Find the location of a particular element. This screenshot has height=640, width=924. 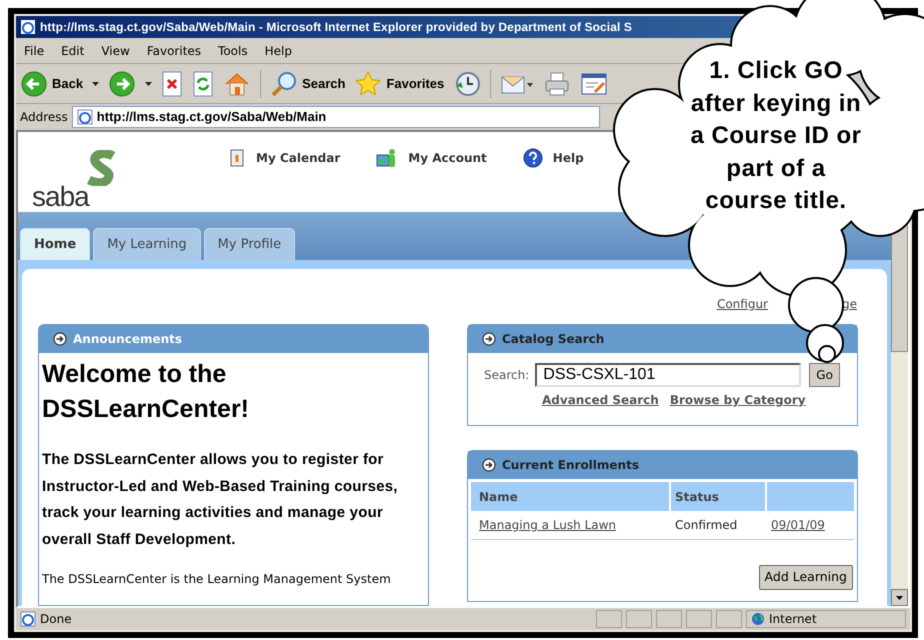

panel-header: Current Enrollments is located at coordinates (662, 465).